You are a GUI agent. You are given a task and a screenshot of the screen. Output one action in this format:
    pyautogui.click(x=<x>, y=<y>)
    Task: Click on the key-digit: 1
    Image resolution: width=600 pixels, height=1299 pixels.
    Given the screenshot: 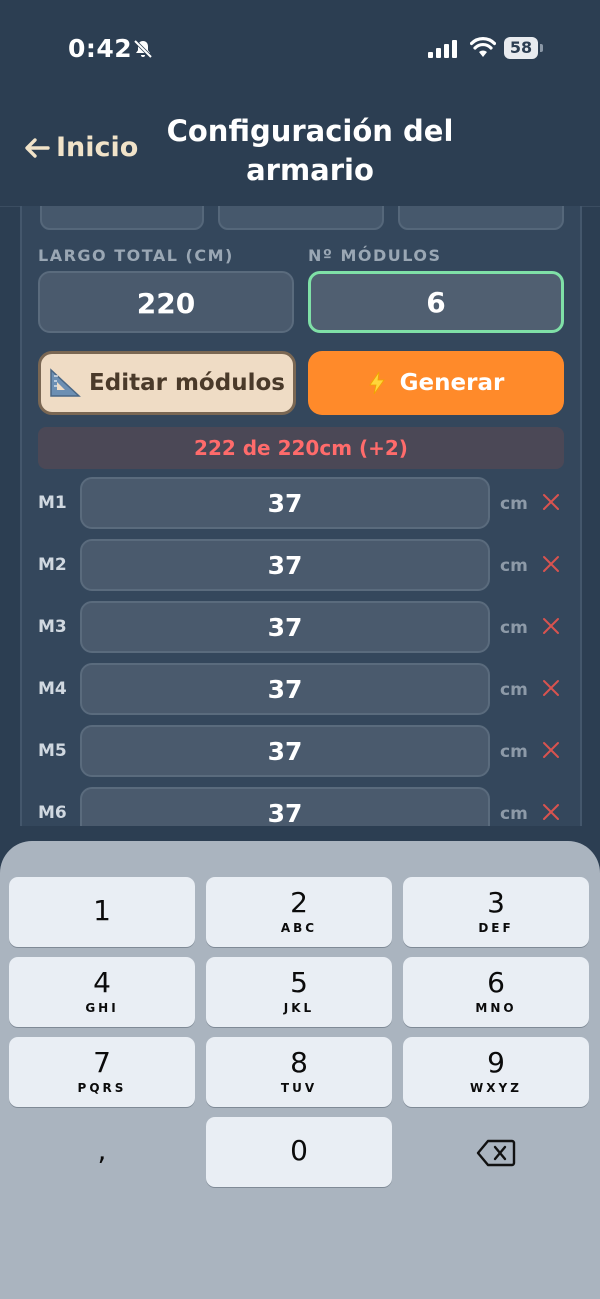 What is the action you would take?
    pyautogui.click(x=102, y=910)
    